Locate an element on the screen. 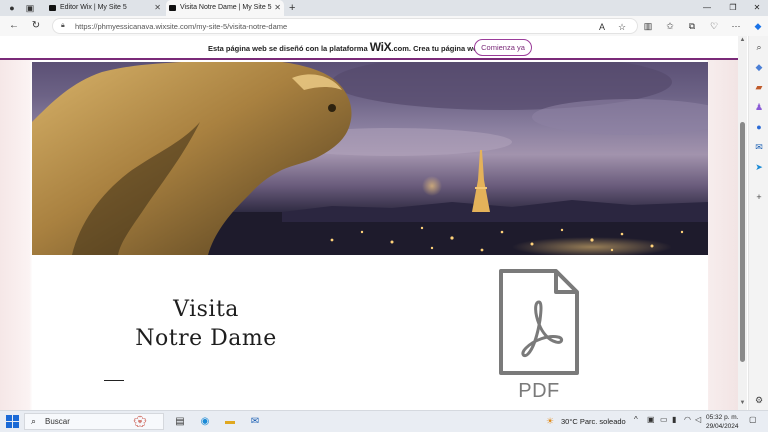 The image size is (768, 433). tab-actions-icon: ▣ is located at coordinates (30, 8).